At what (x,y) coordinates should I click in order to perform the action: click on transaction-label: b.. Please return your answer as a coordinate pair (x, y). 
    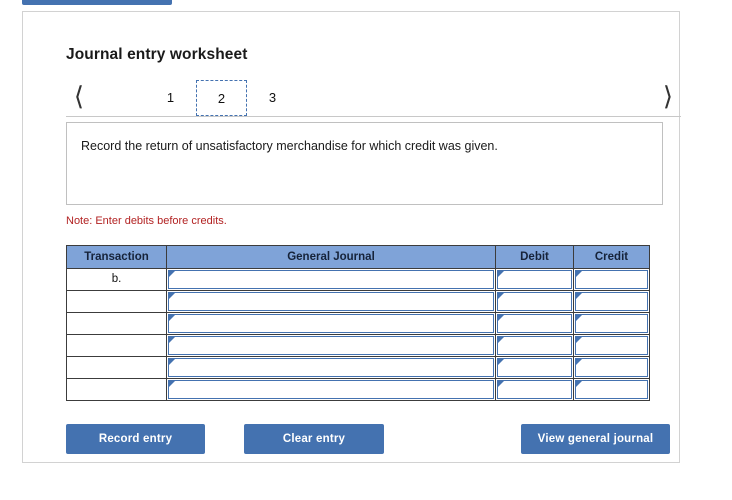
    Looking at the image, I should click on (116, 279).